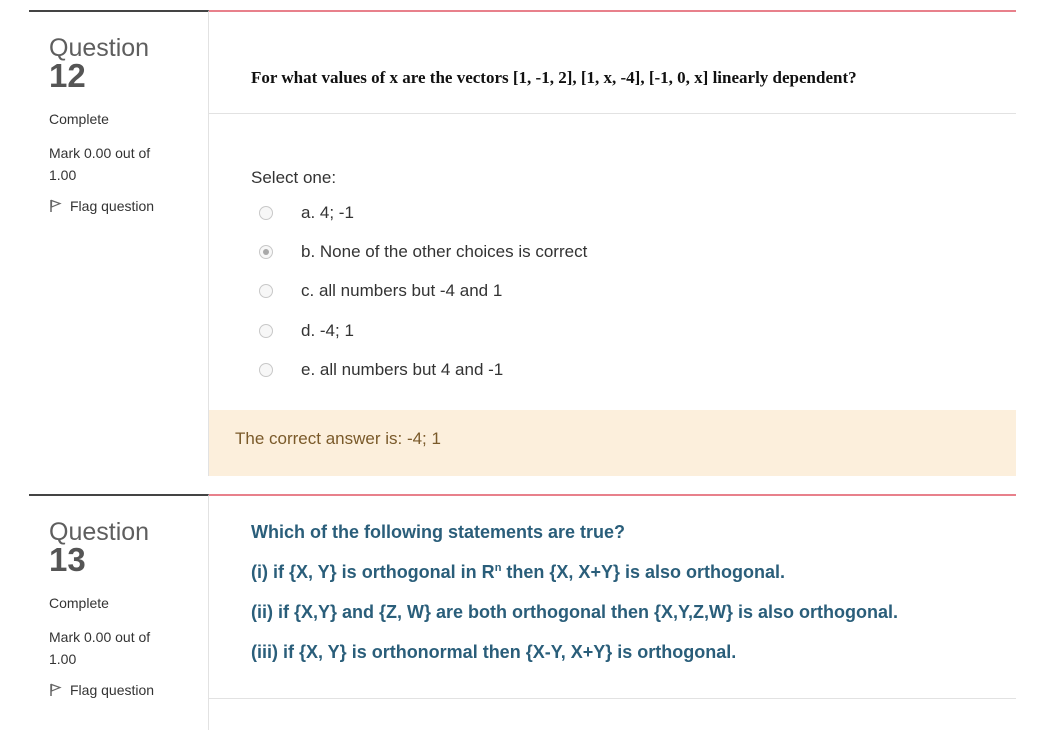 The width and height of the screenshot is (1043, 730). Describe the element at coordinates (327, 330) in the screenshot. I see `answer-option-label: d. -4; 1` at that location.